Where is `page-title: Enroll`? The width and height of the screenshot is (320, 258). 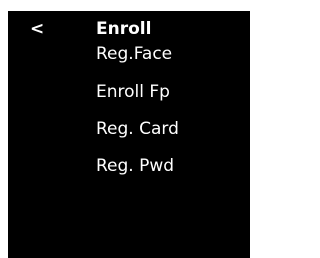
page-title: Enroll is located at coordinates (124, 29).